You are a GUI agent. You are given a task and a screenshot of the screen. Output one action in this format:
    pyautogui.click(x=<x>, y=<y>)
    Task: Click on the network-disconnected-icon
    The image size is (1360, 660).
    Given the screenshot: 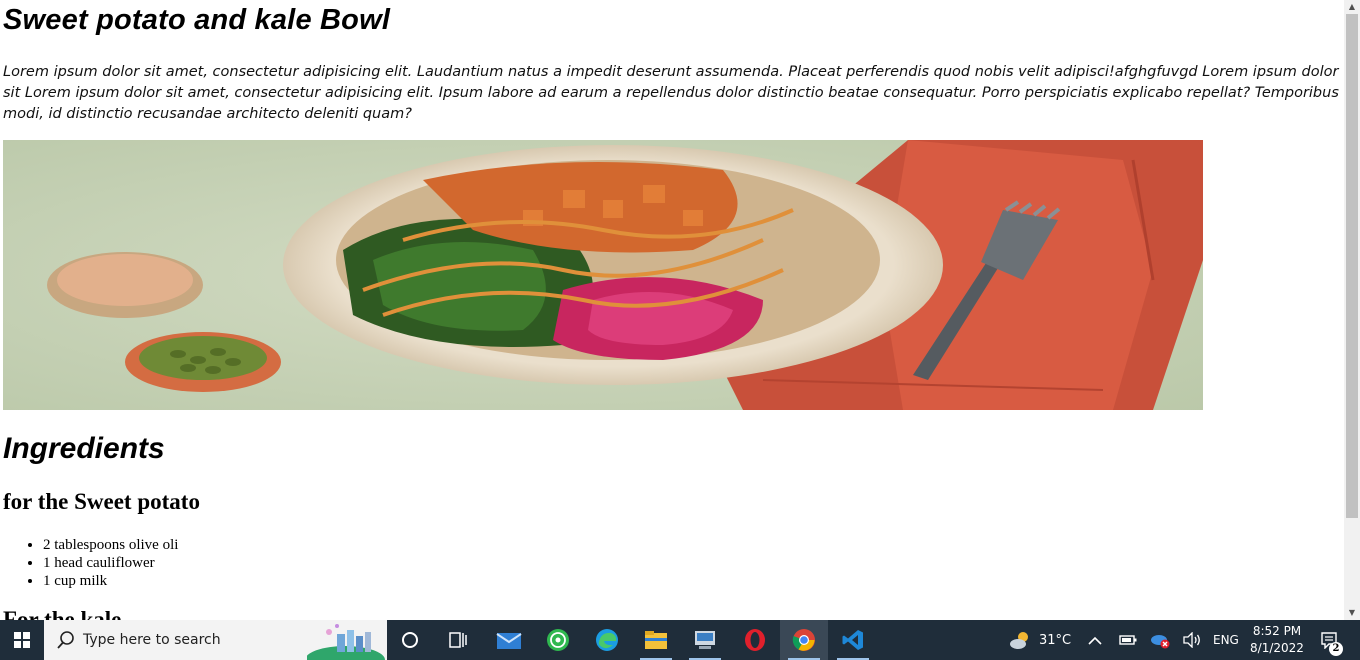 What is the action you would take?
    pyautogui.click(x=1160, y=642)
    